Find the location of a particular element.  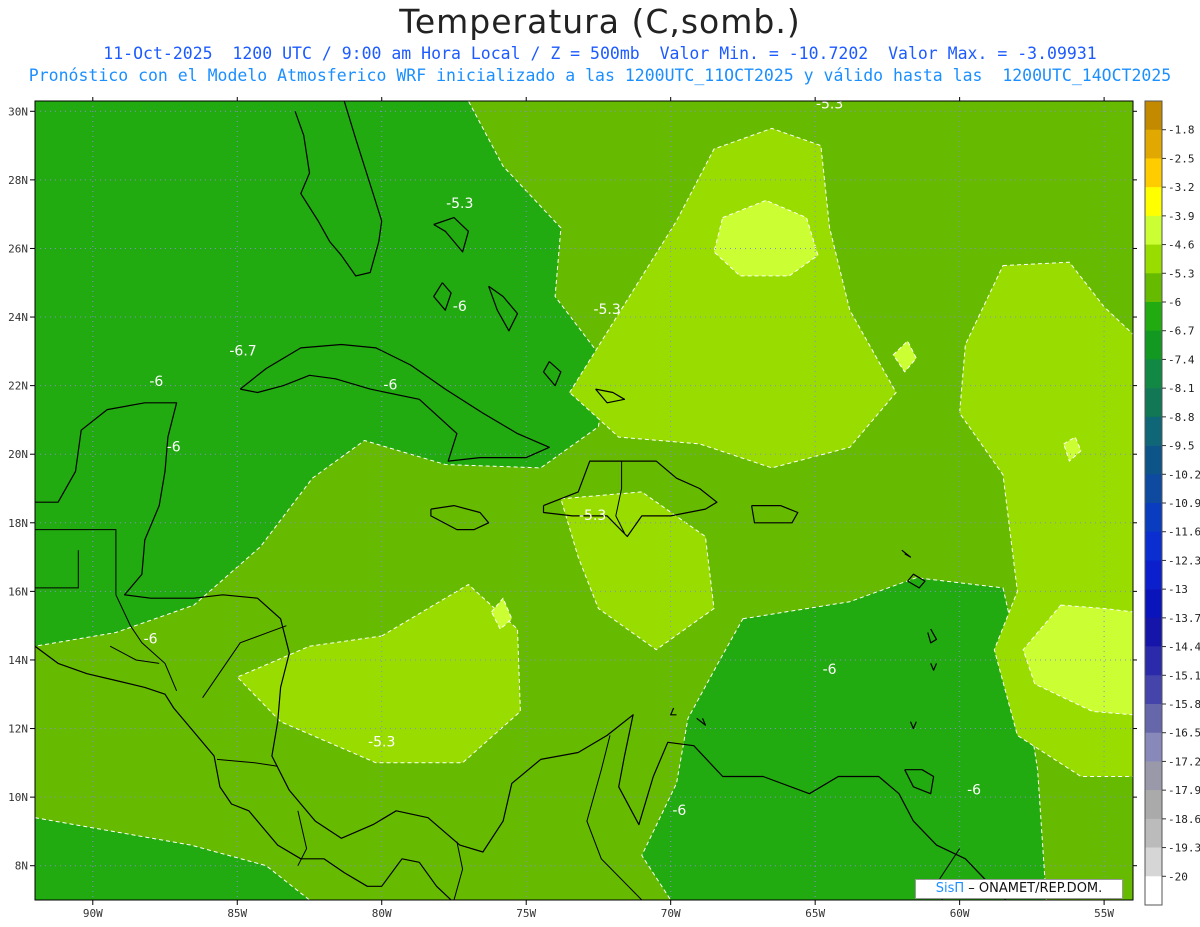

colorbar-label: -2.5 is located at coordinates (1181, 158).